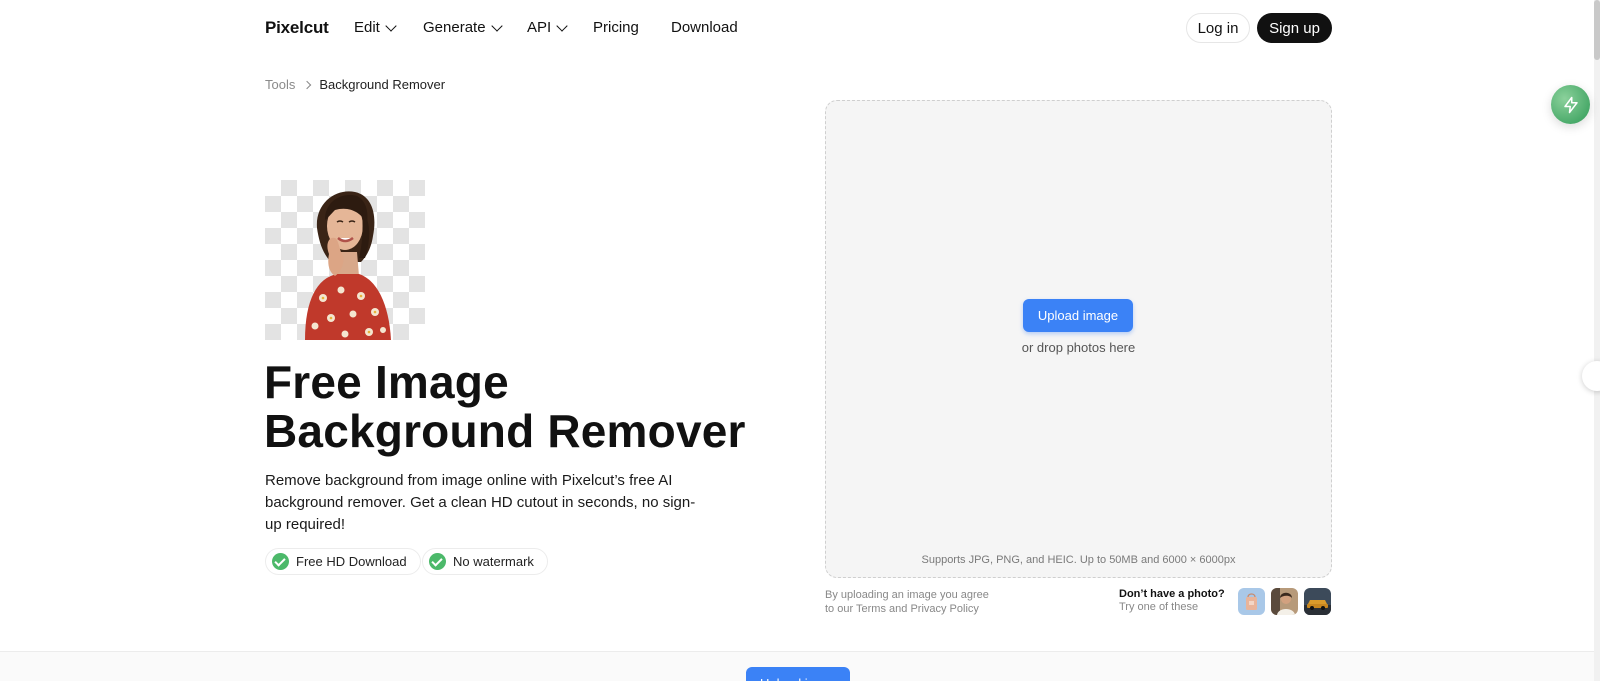 This screenshot has height=681, width=1600. I want to click on side-widget, so click(1591, 376).